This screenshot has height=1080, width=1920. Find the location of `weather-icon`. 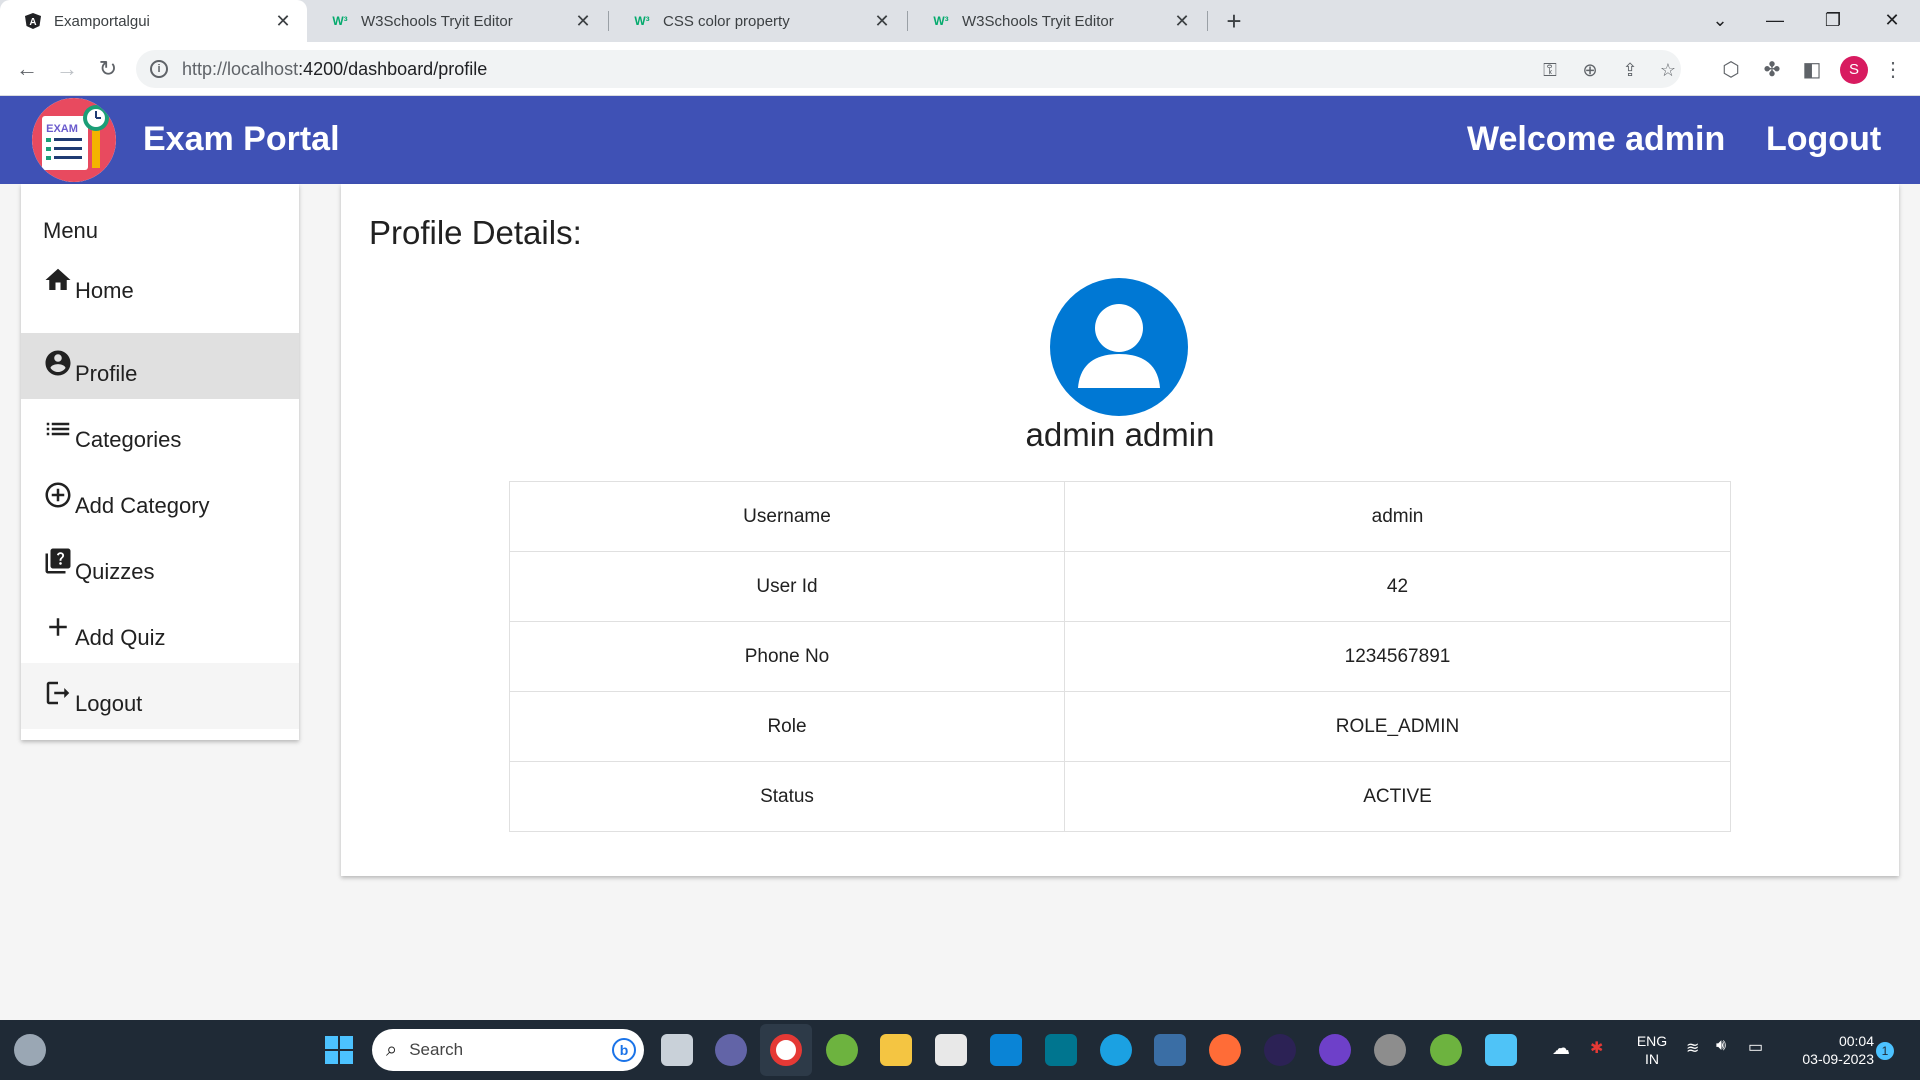

weather-icon is located at coordinates (30, 1050).